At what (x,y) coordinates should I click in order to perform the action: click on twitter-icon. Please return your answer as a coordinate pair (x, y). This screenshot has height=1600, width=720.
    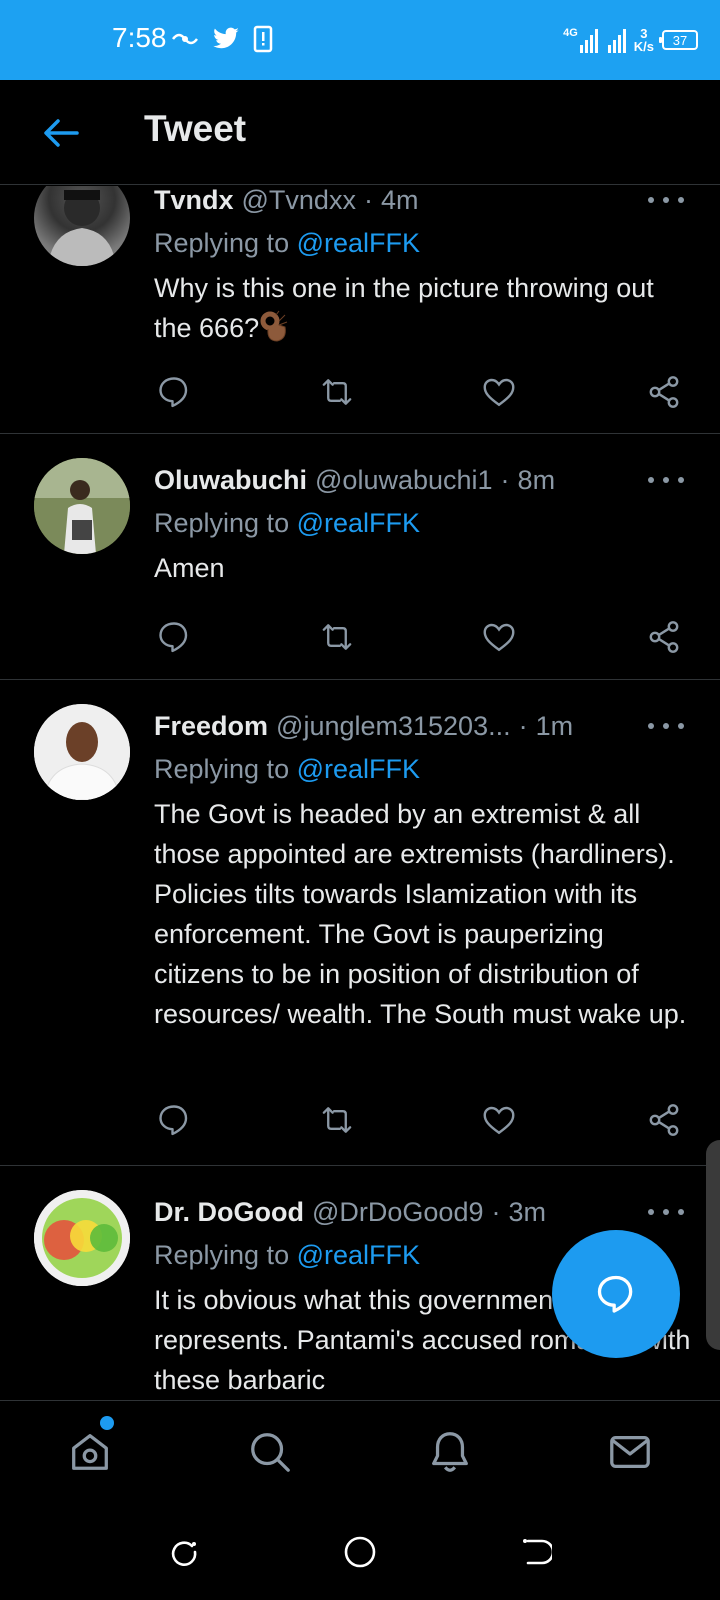
    Looking at the image, I should click on (226, 39).